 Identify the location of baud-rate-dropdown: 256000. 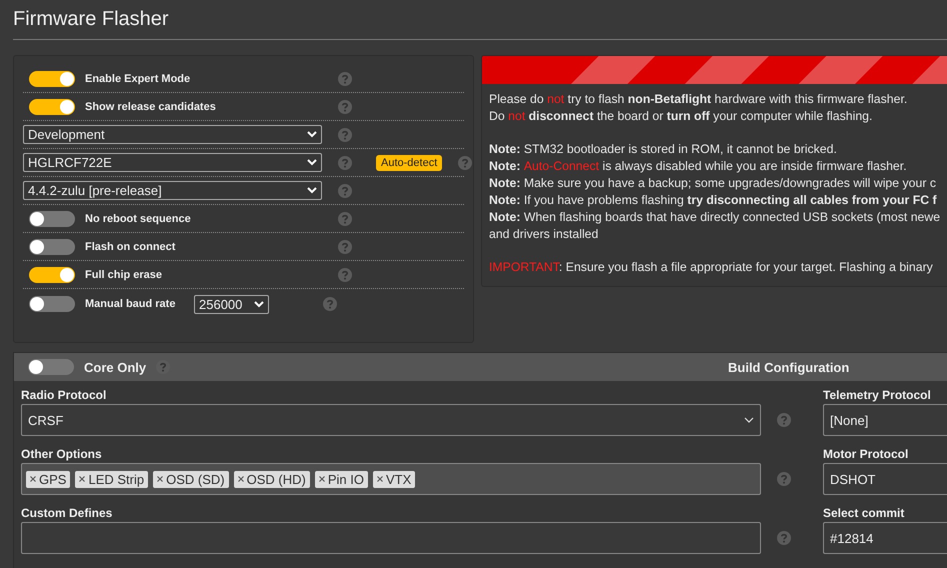
(231, 304).